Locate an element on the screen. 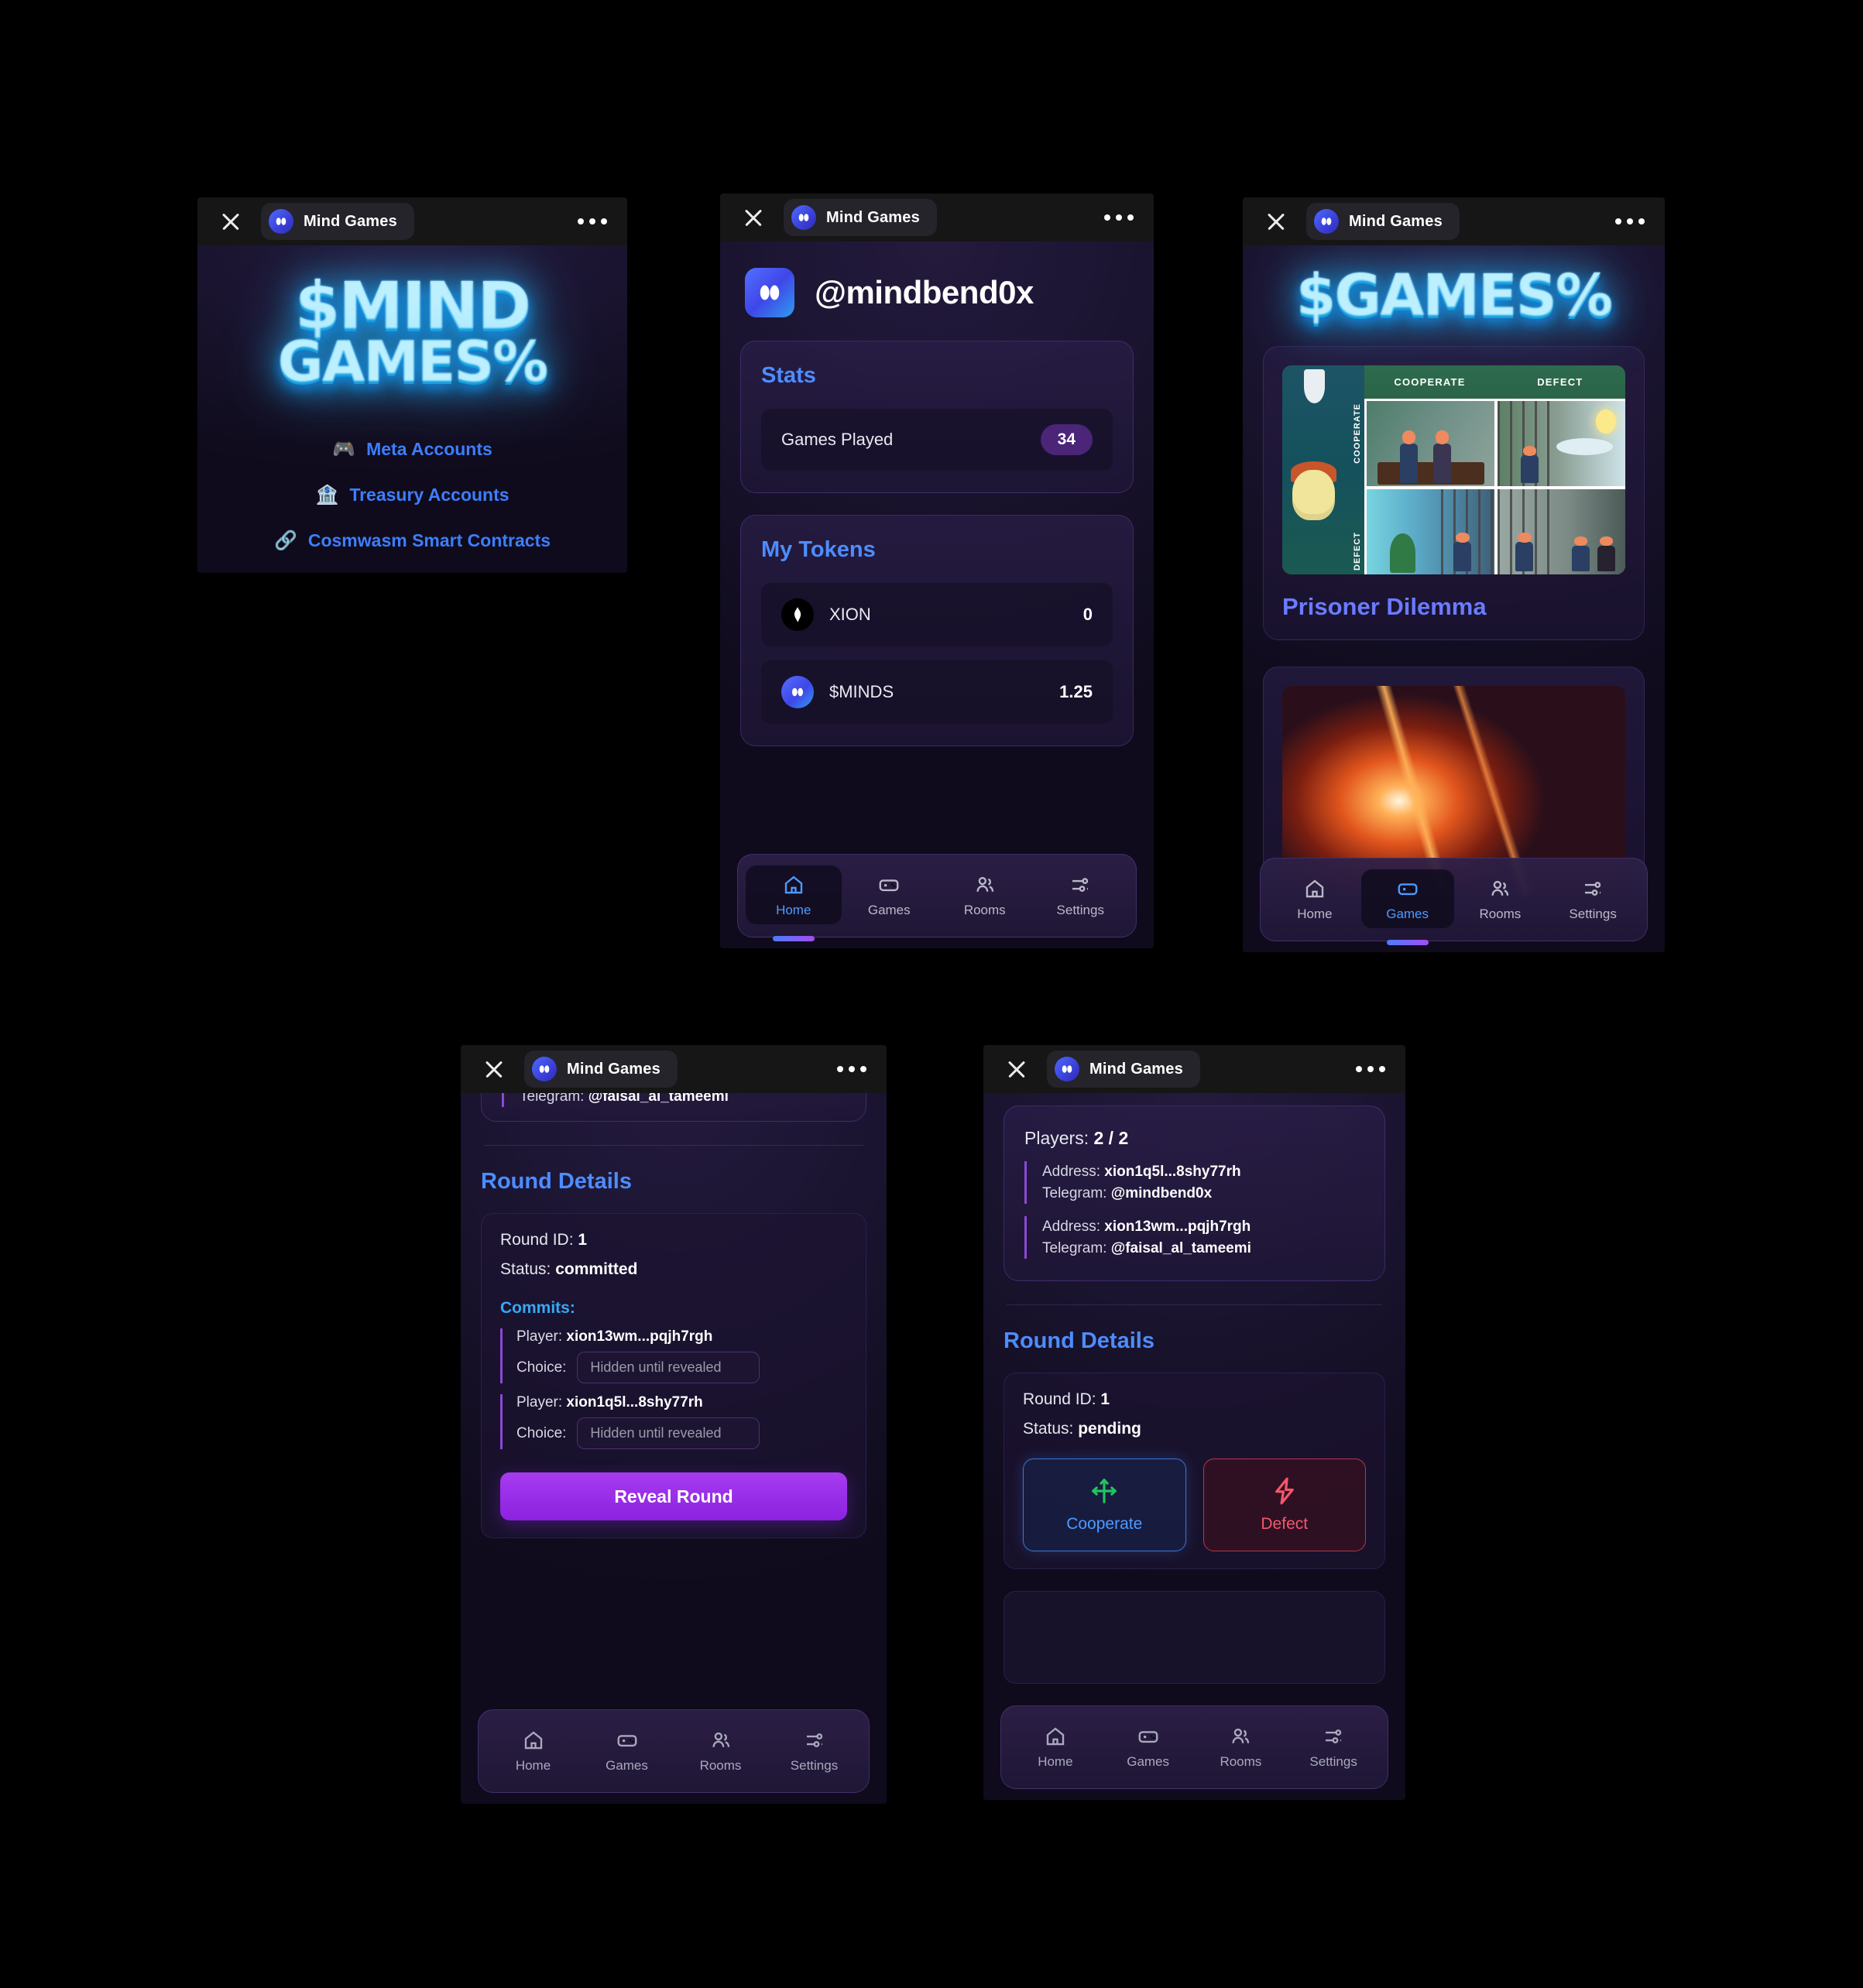  feature-treasury-accounts: 🏦 Treasury Accounts is located at coordinates (412, 495).